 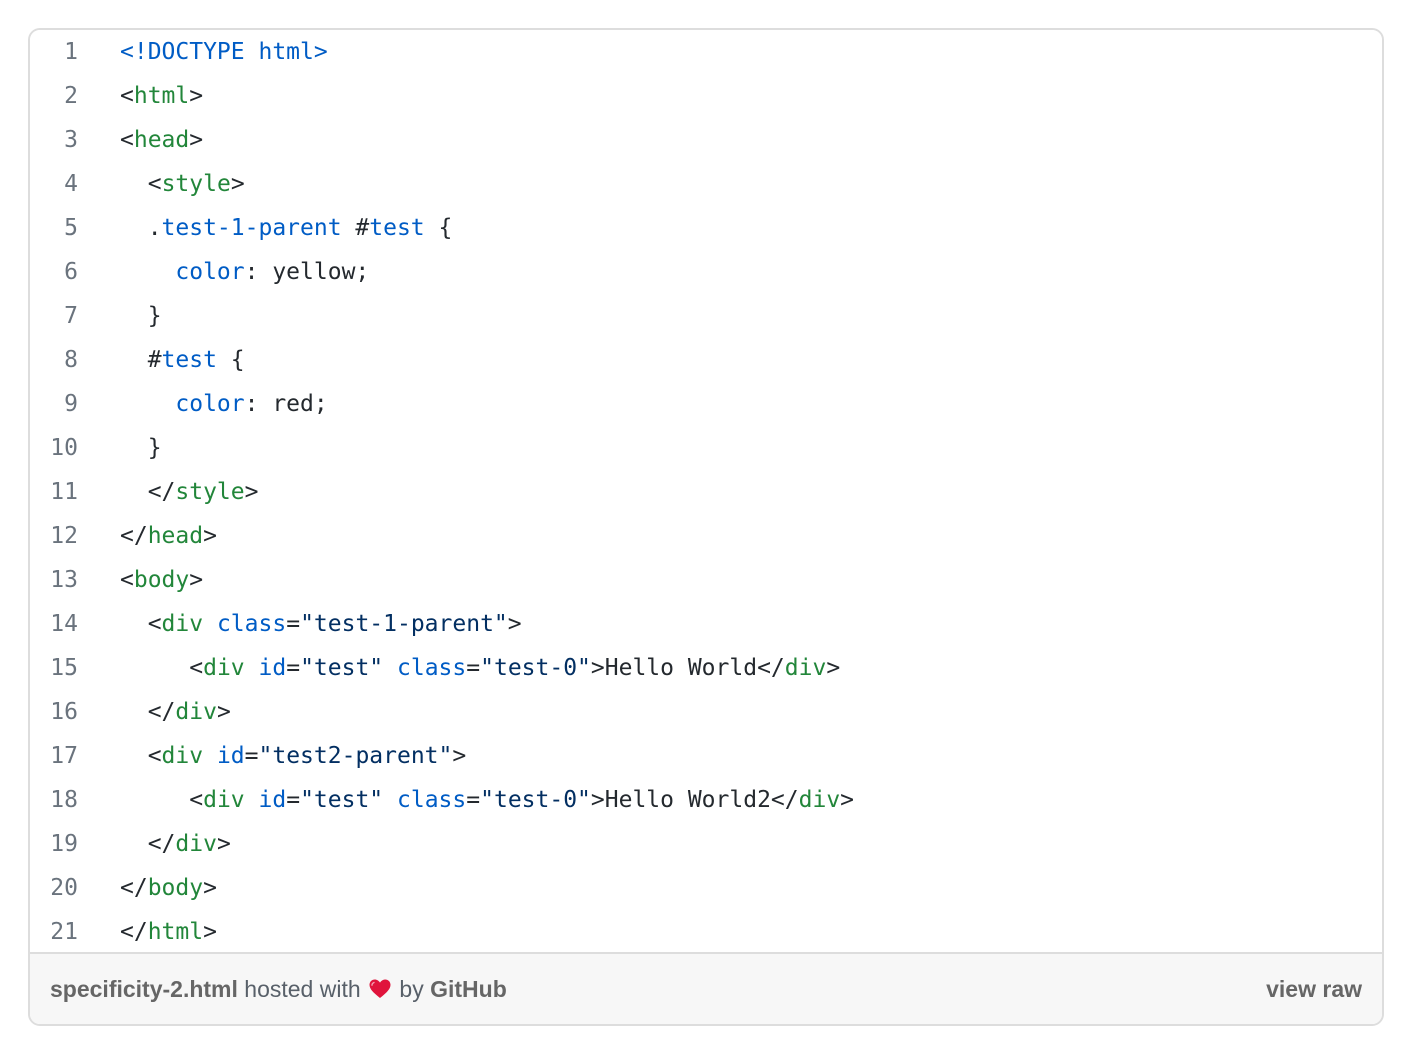 What do you see at coordinates (54, 184) in the screenshot?
I see `line-number: 4` at bounding box center [54, 184].